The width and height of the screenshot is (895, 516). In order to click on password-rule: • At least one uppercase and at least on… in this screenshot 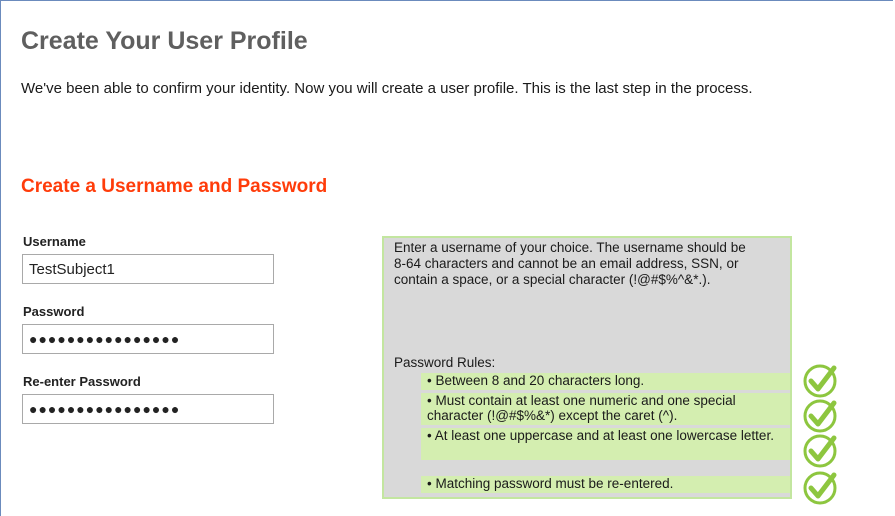, I will do `click(605, 444)`.